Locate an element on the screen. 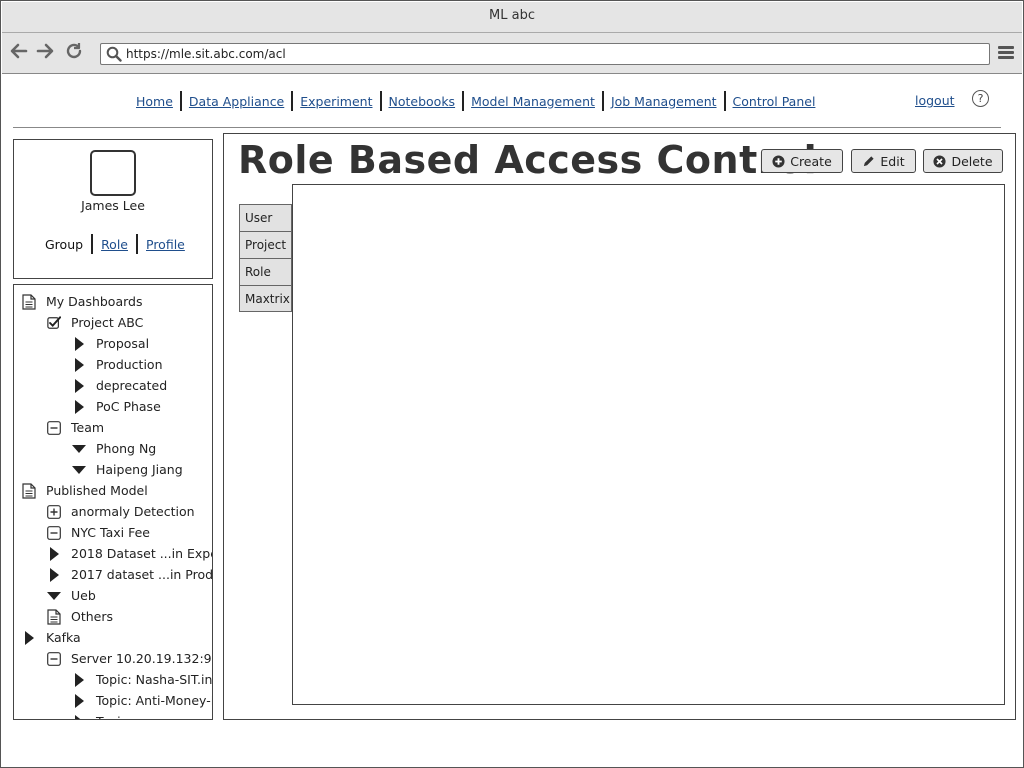 The height and width of the screenshot is (768, 1024). tree-item: PoC Phase is located at coordinates (116, 406).